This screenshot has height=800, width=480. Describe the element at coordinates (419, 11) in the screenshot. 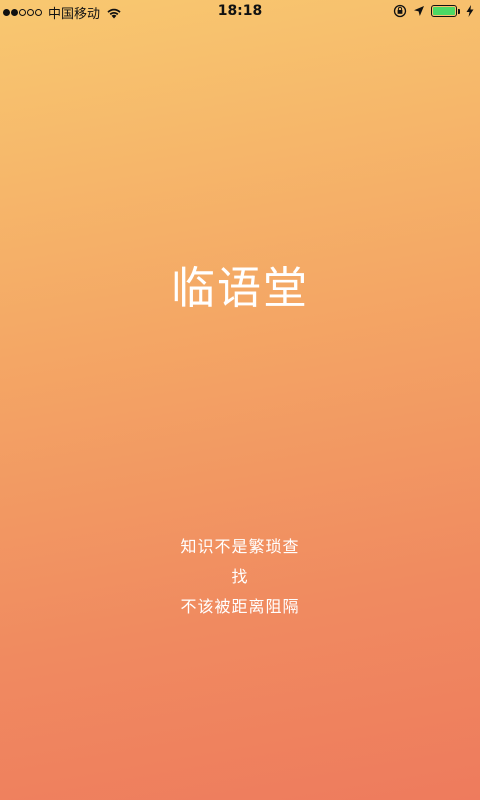

I see `location-arrow-icon` at that location.